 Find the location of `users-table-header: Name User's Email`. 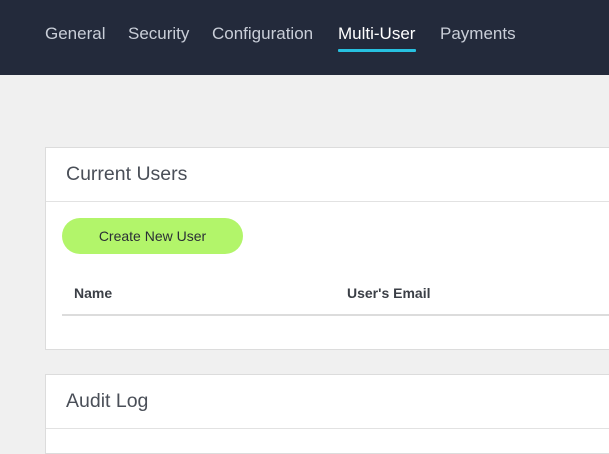

users-table-header: Name User's Email is located at coordinates (335, 296).